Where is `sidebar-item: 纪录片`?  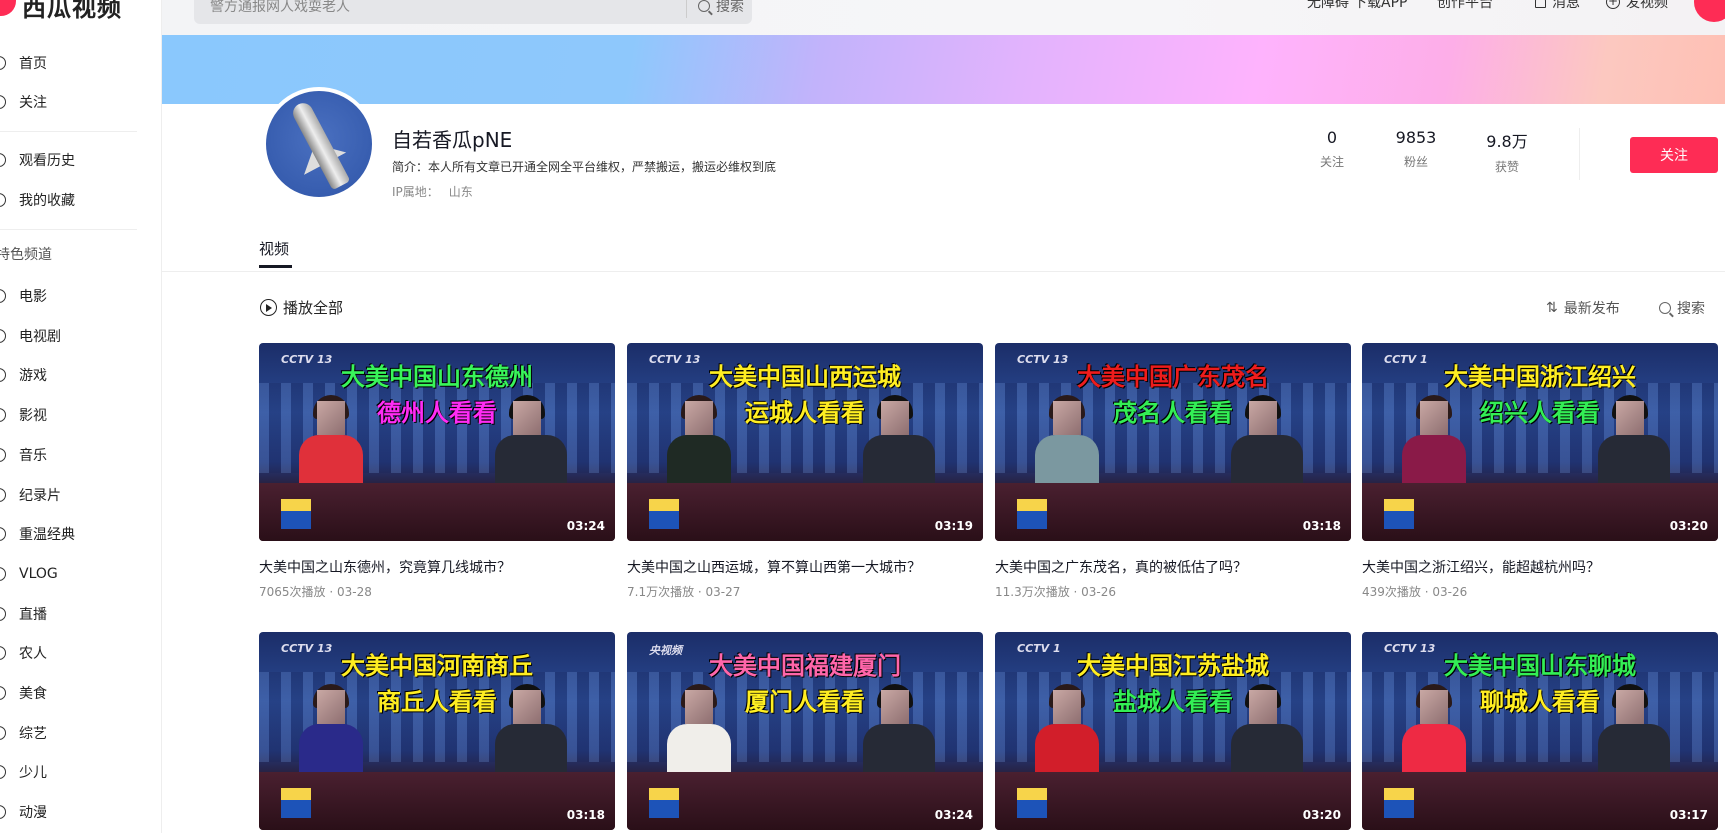
sidebar-item: 纪录片 is located at coordinates (81, 495).